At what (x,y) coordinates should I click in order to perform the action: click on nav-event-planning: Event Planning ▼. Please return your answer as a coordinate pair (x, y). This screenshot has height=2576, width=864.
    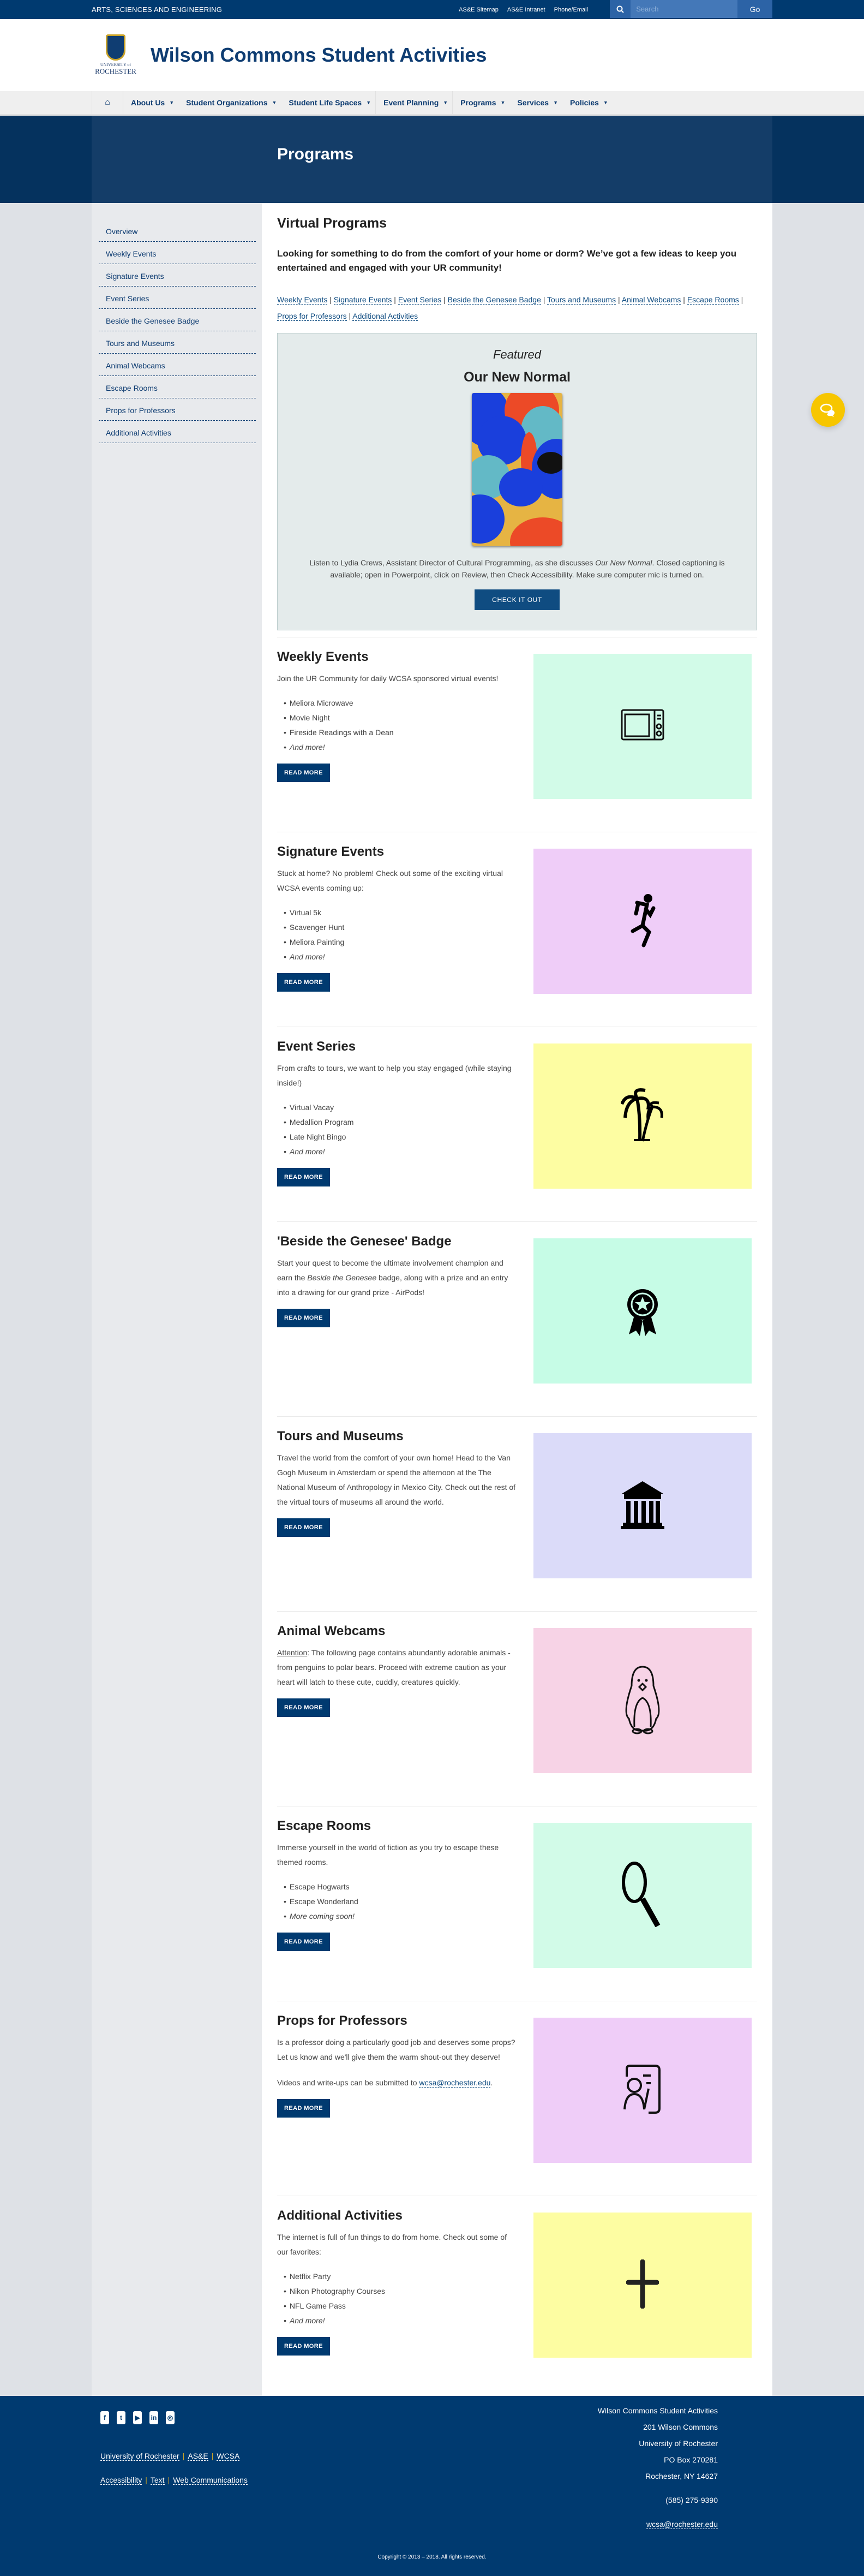
    Looking at the image, I should click on (414, 102).